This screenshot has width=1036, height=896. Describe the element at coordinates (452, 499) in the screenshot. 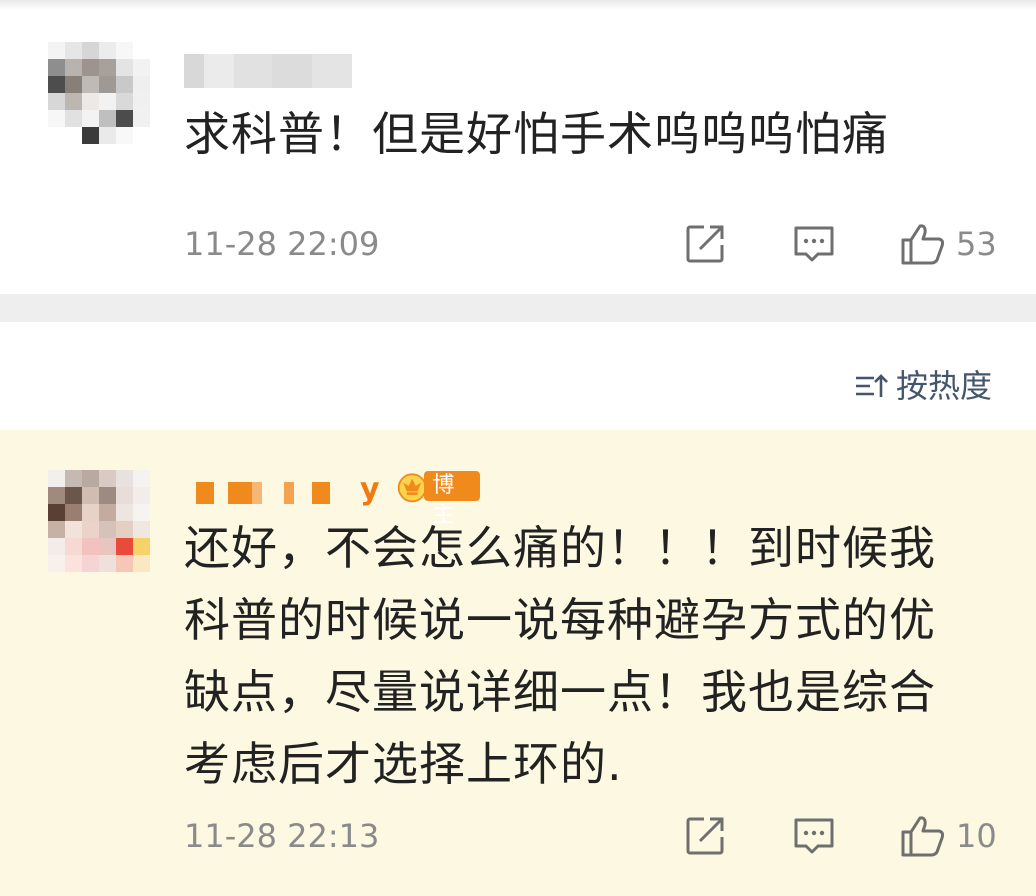

I see `badge-label: 博主` at that location.